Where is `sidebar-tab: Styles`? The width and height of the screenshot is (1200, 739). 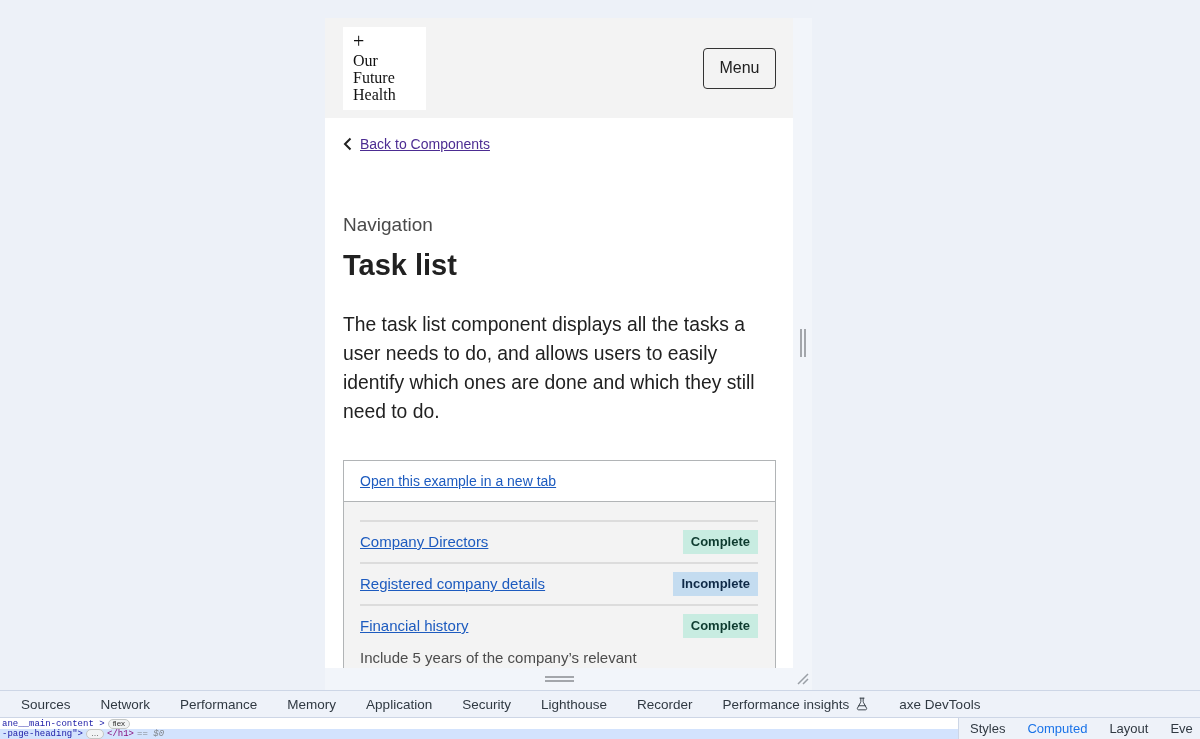 sidebar-tab: Styles is located at coordinates (988, 728).